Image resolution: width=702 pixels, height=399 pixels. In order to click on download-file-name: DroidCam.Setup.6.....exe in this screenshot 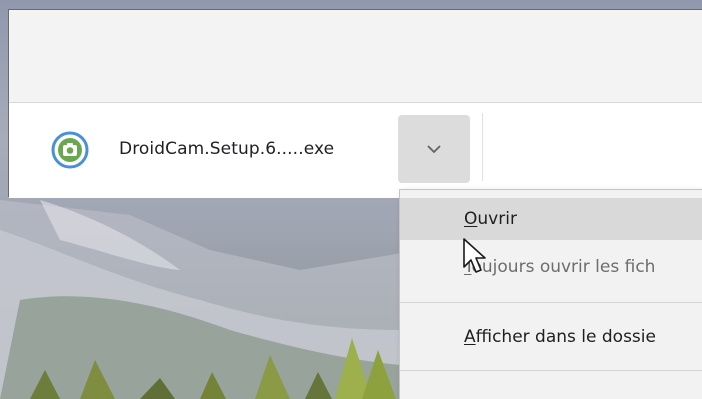, I will do `click(227, 149)`.